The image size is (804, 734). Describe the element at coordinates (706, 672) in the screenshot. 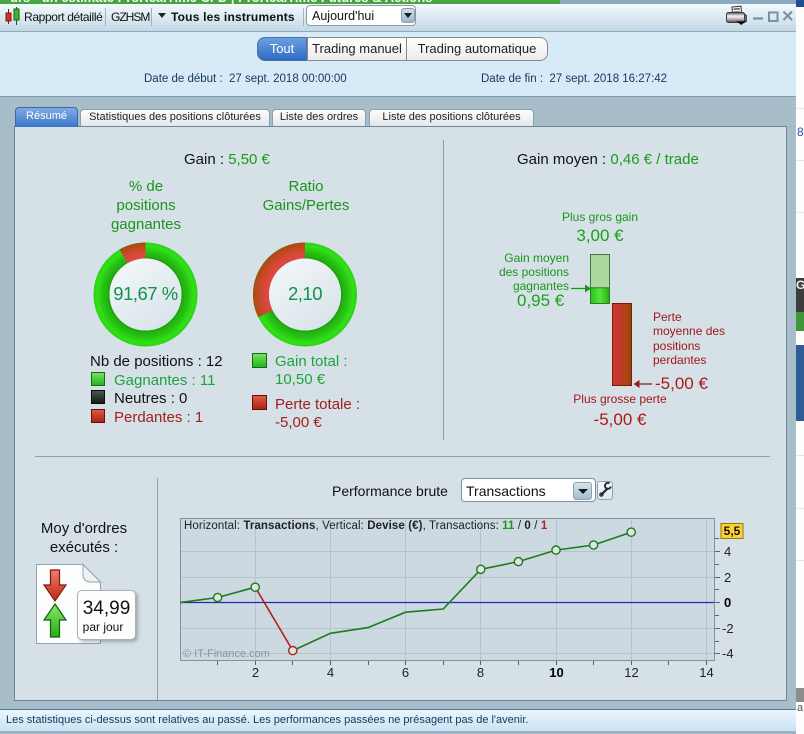

I see `svg-text: 14` at that location.